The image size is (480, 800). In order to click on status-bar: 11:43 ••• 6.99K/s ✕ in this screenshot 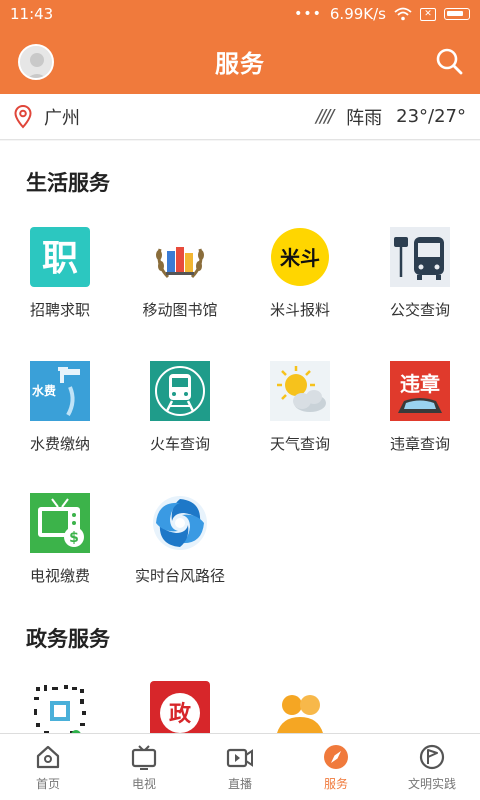, I will do `click(240, 14)`.